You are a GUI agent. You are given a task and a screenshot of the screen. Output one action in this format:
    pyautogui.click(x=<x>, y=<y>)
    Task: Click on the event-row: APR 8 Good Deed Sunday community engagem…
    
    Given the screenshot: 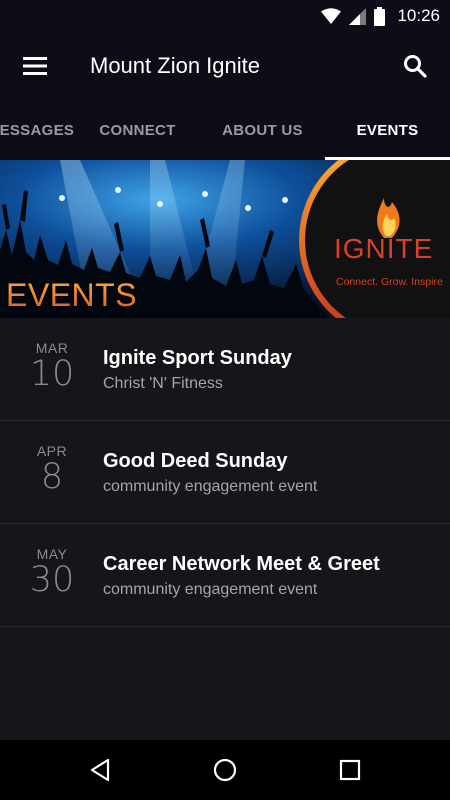 What is the action you would take?
    pyautogui.click(x=225, y=472)
    